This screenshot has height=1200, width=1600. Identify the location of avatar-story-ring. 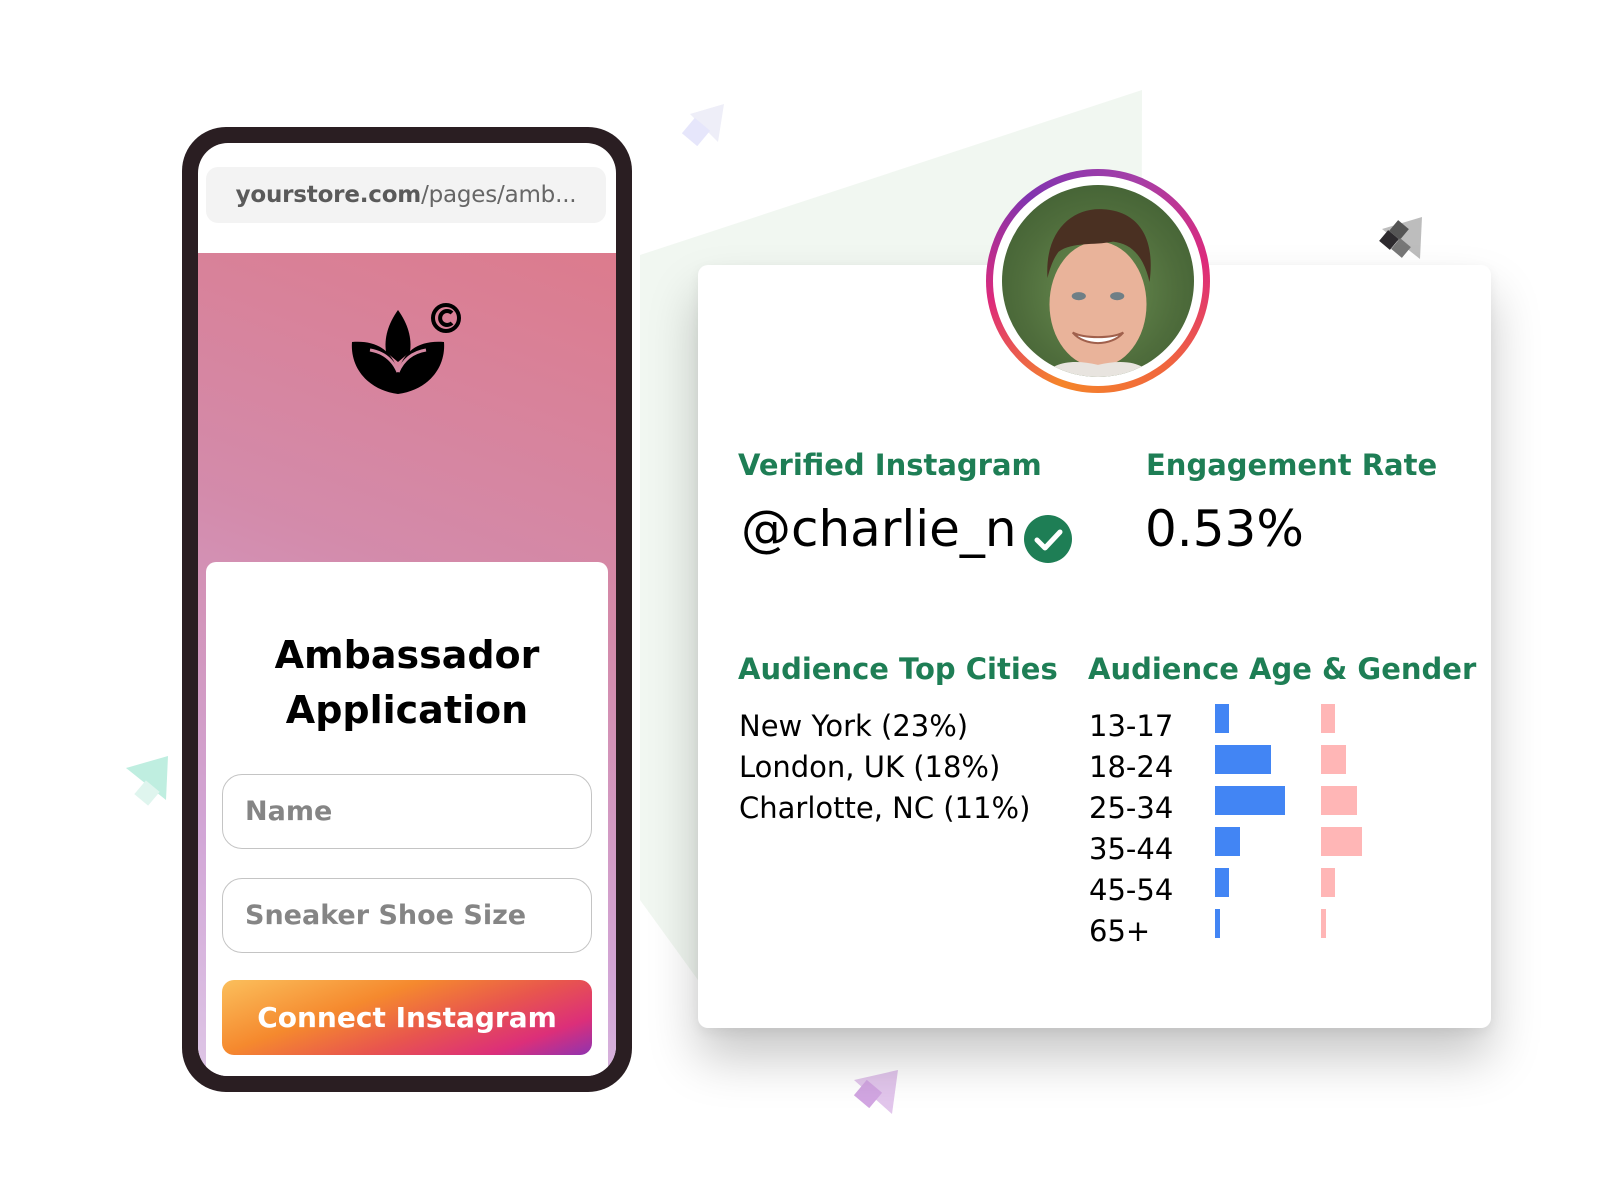
(1098, 281).